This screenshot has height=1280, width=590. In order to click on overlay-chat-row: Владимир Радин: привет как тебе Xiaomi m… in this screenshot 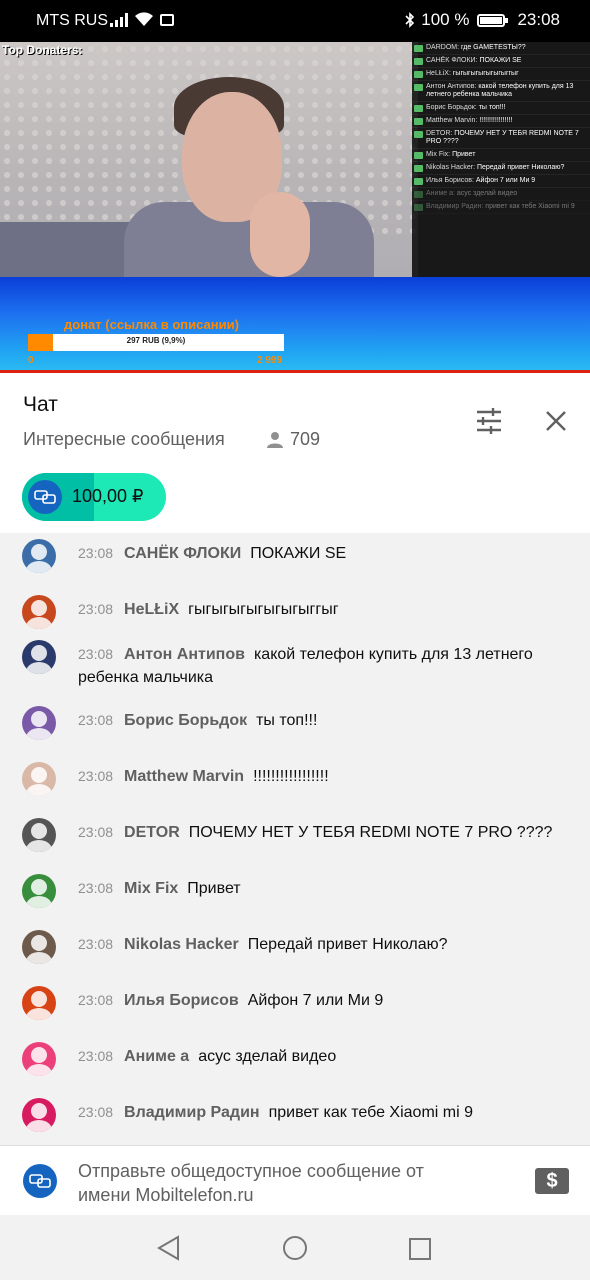, I will do `click(501, 207)`.